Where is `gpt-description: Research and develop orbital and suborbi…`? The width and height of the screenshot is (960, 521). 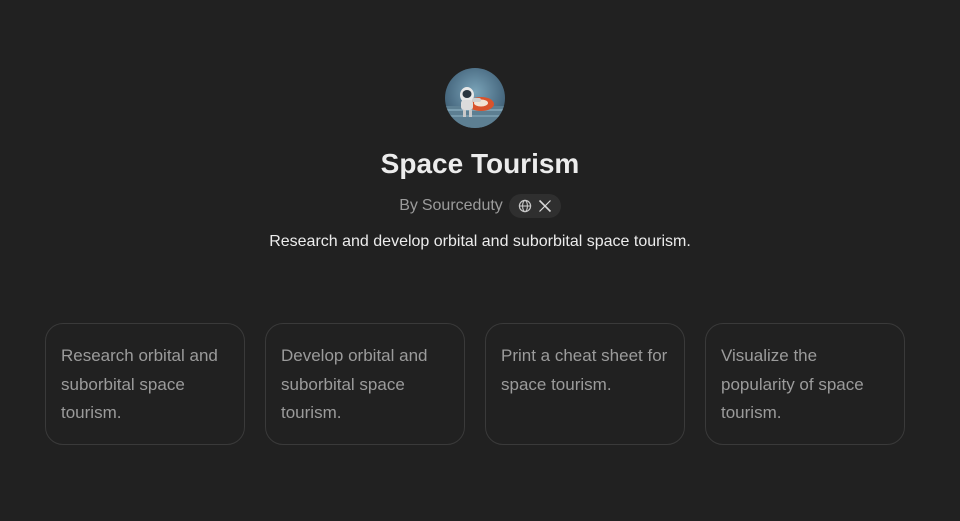 gpt-description: Research and develop orbital and suborbi… is located at coordinates (480, 241).